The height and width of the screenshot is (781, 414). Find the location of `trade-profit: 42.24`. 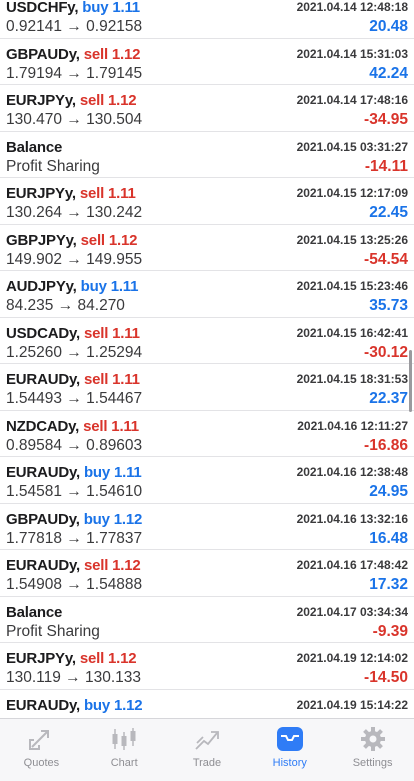

trade-profit: 42.24 is located at coordinates (388, 73).